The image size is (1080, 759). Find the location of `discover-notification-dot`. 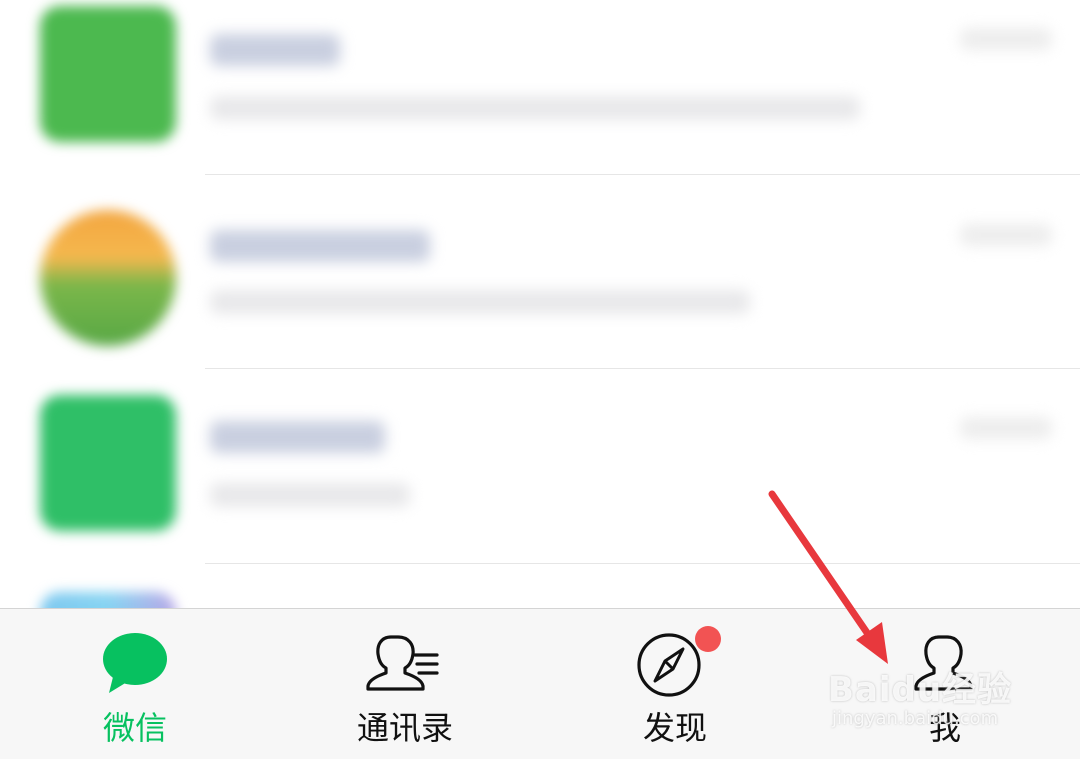

discover-notification-dot is located at coordinates (708, 639).